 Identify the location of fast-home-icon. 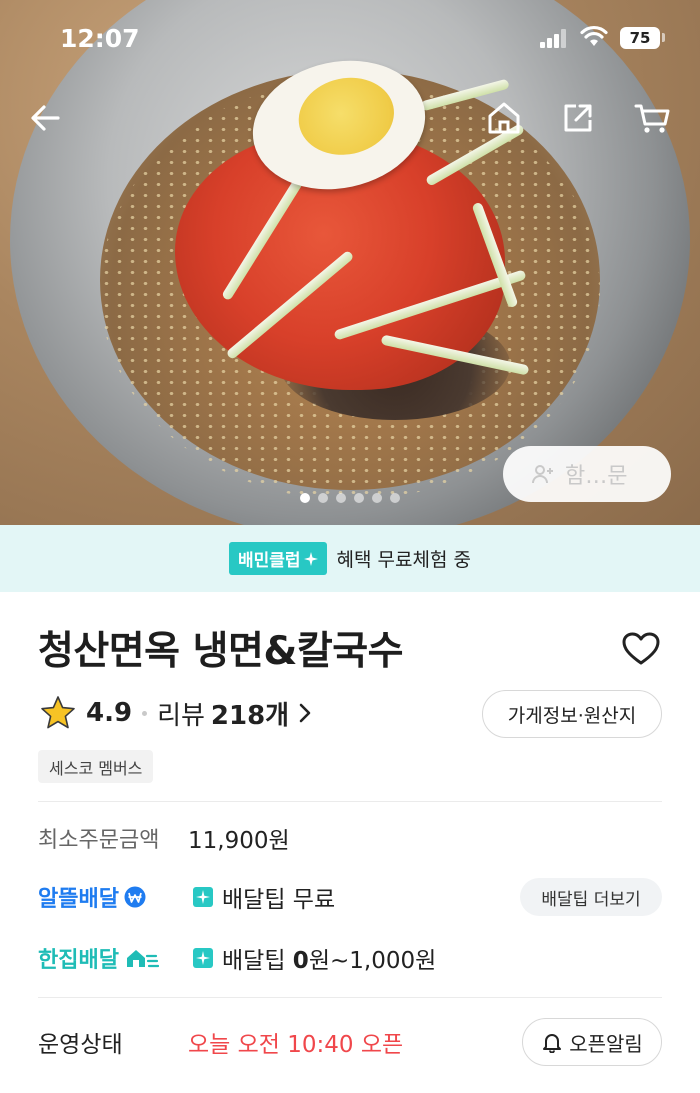
(142, 959).